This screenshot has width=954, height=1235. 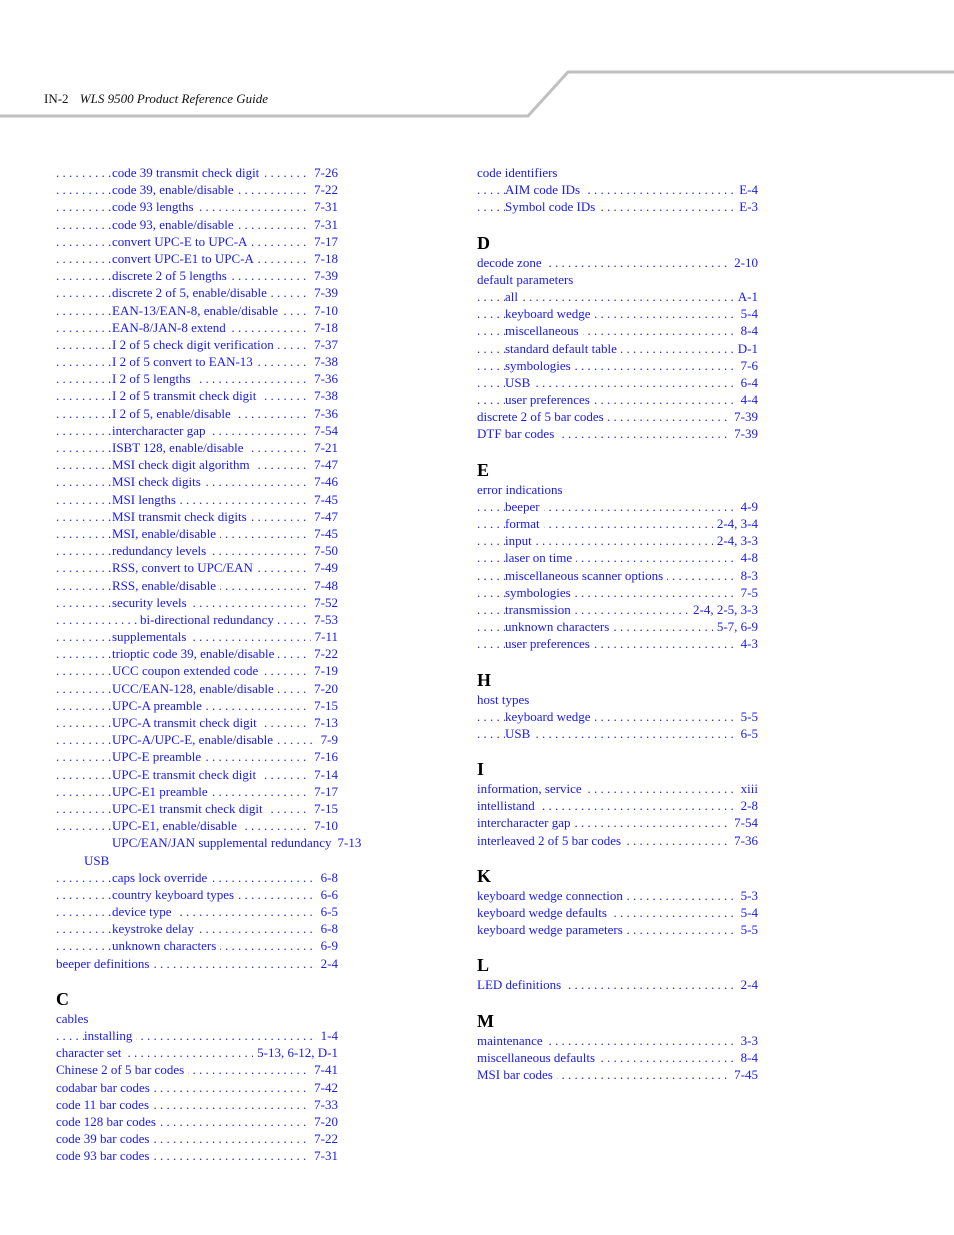 I want to click on index-entry-page-ref: 6-9, so click(x=327, y=946).